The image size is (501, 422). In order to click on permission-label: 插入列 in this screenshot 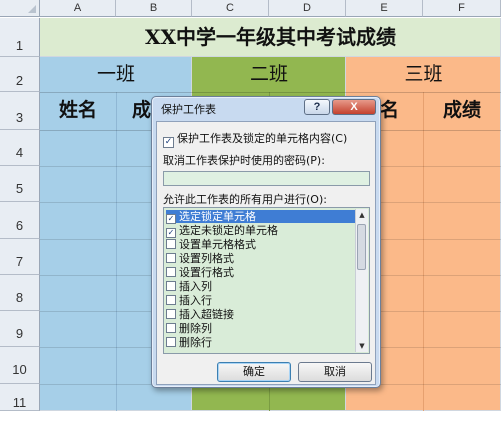, I will do `click(195, 286)`.